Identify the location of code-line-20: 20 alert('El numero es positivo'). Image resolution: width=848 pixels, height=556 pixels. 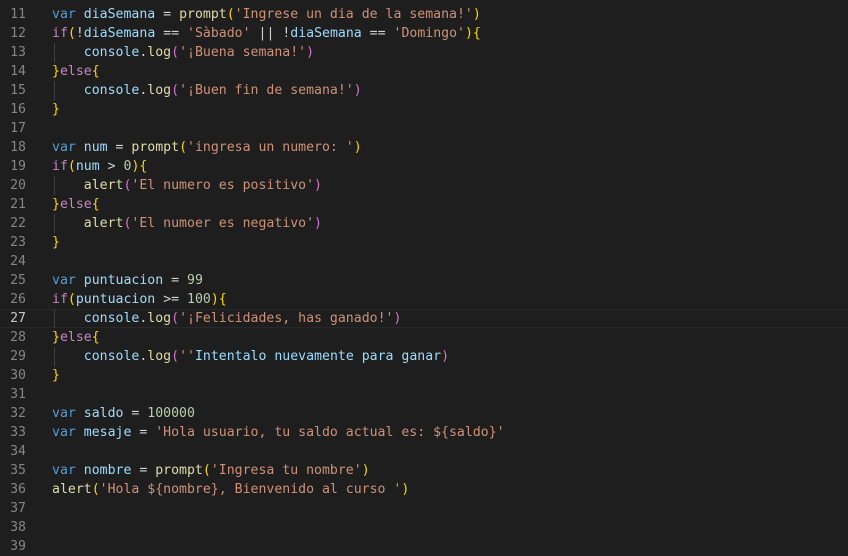
(424, 185).